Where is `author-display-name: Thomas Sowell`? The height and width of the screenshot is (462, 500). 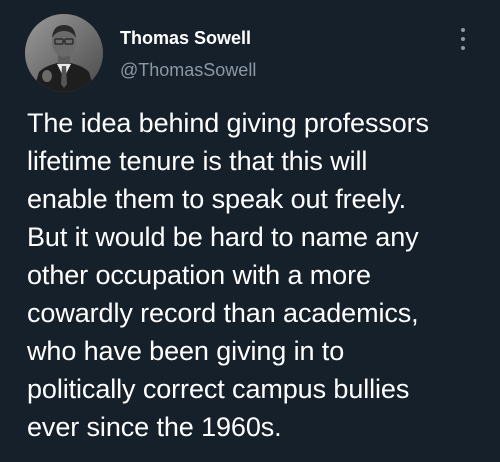
author-display-name: Thomas Sowell is located at coordinates (185, 38).